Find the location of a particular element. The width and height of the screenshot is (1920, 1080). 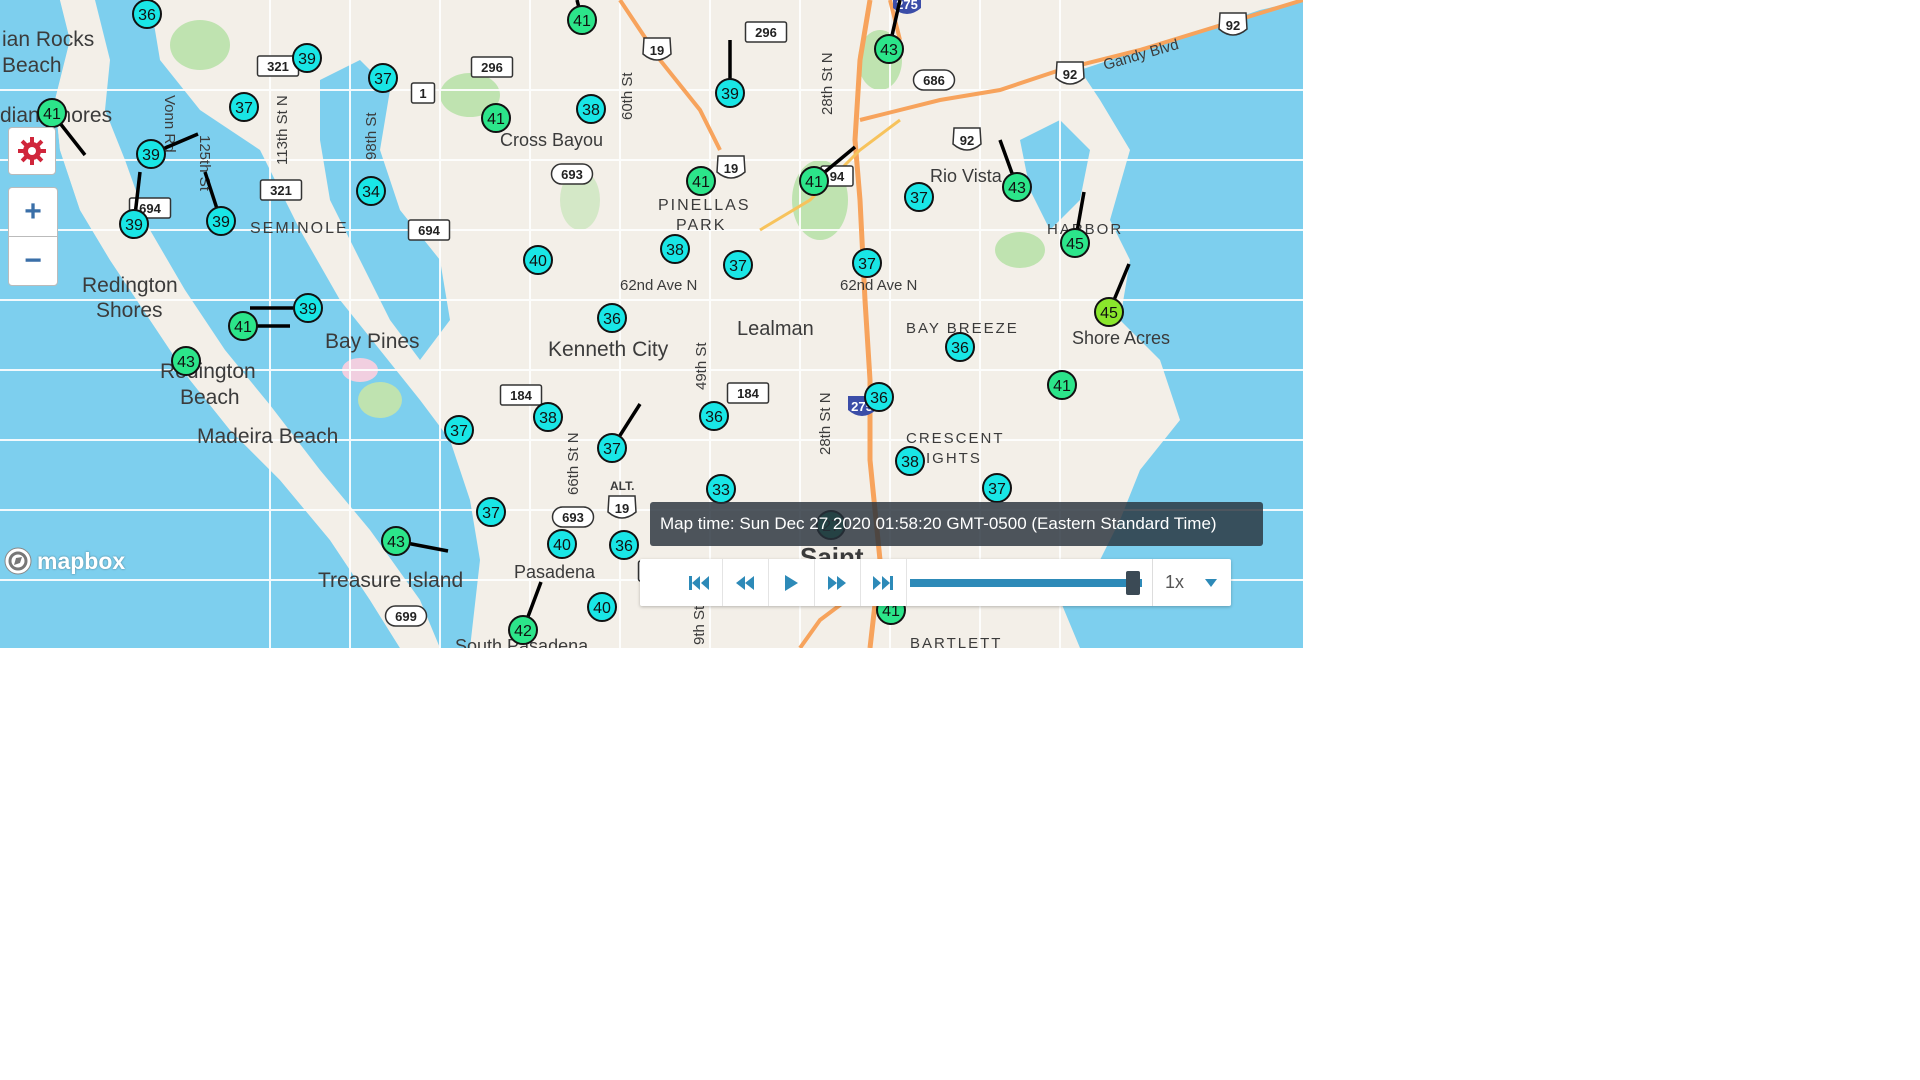

time-slider is located at coordinates (1026, 583).